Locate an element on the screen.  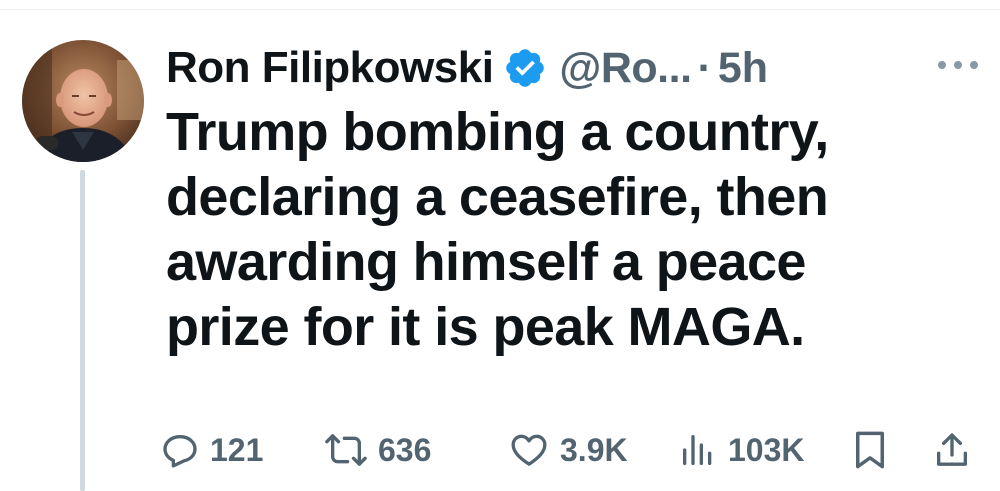
action-bar: 121 636 3.9K 103K is located at coordinates (570, 450).